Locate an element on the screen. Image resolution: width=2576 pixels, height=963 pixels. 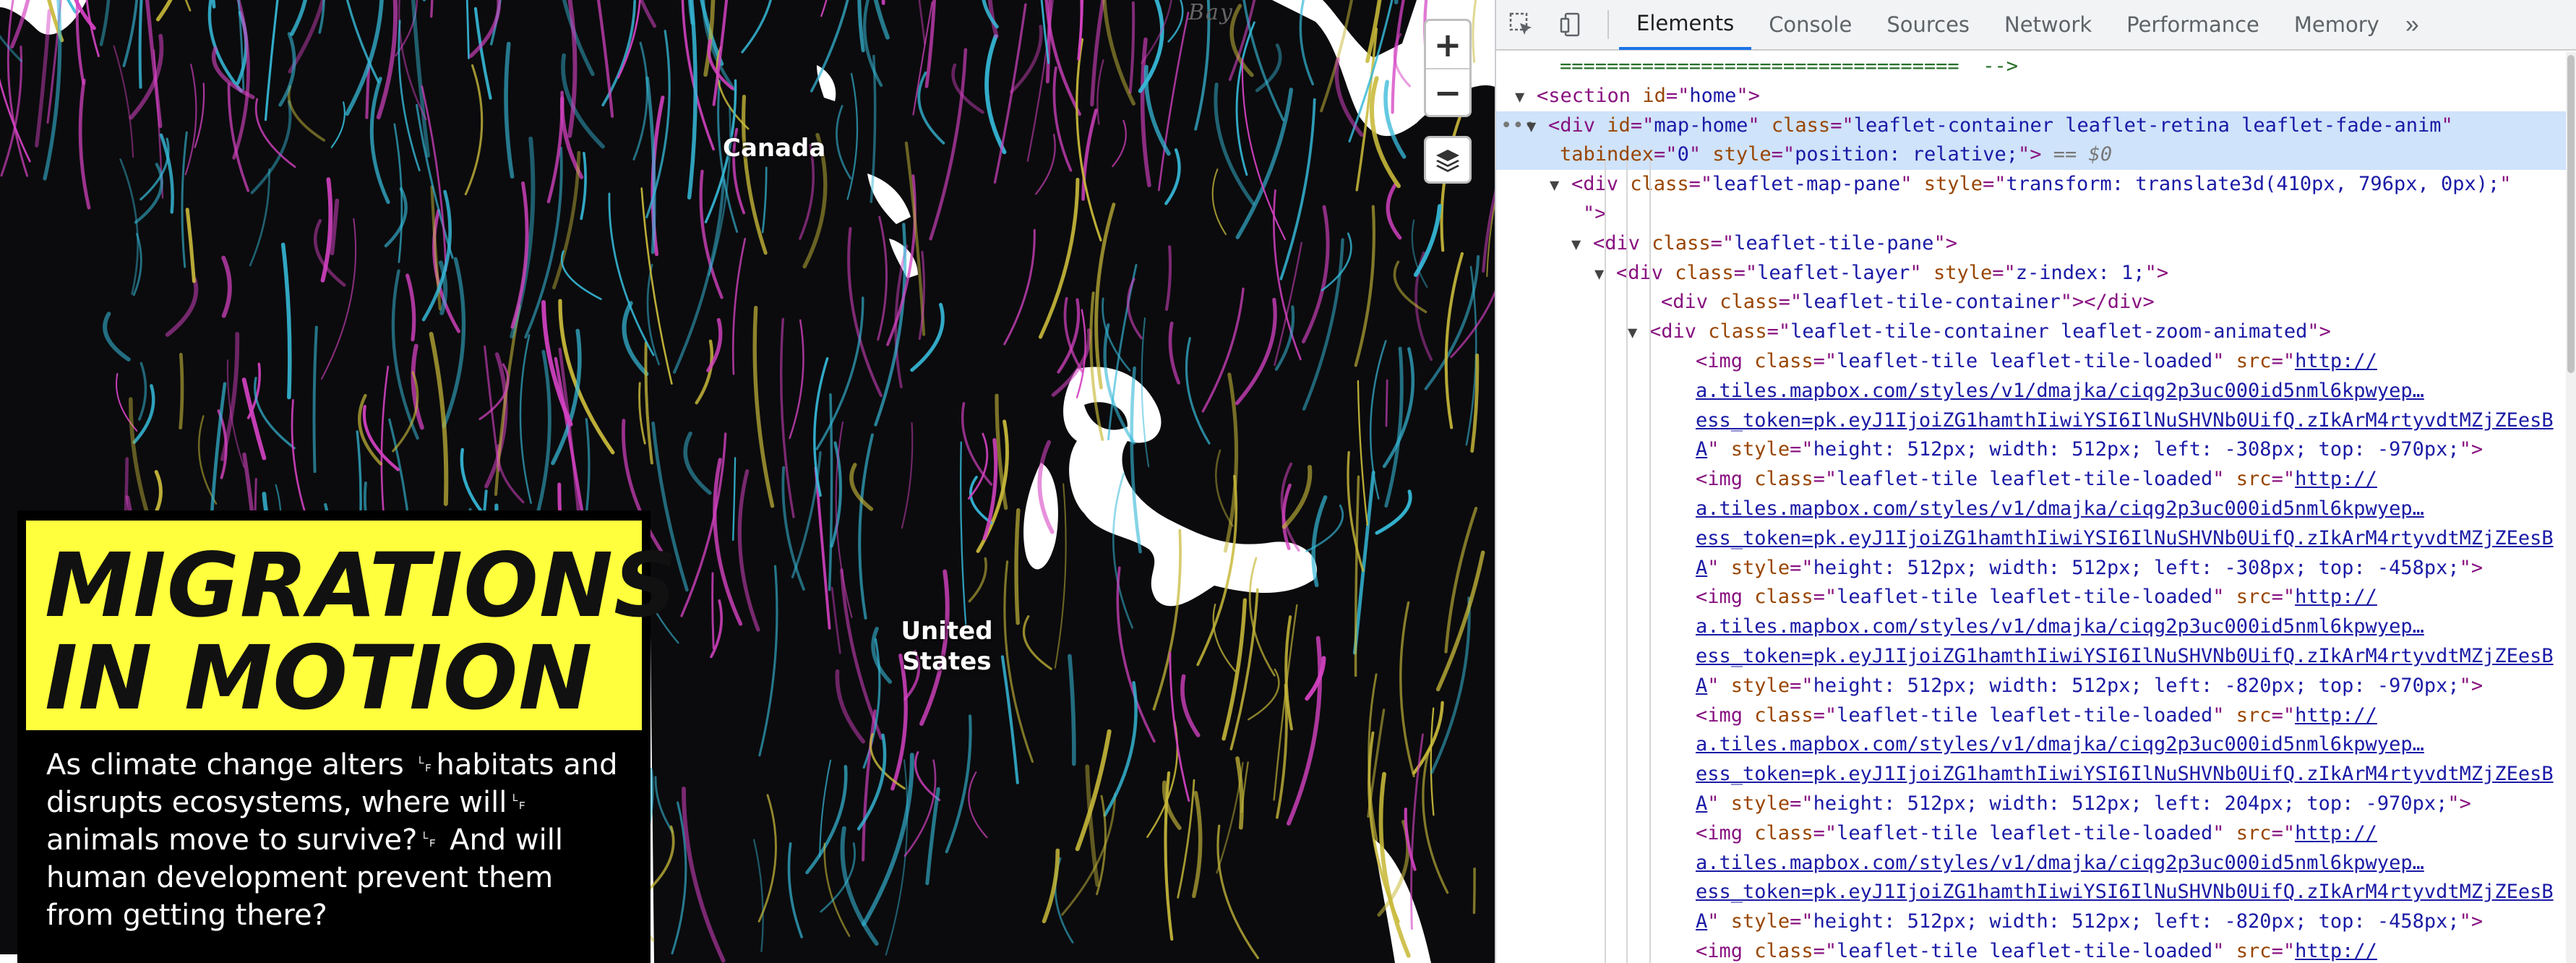
tab-performance: Performance is located at coordinates (2193, 25).